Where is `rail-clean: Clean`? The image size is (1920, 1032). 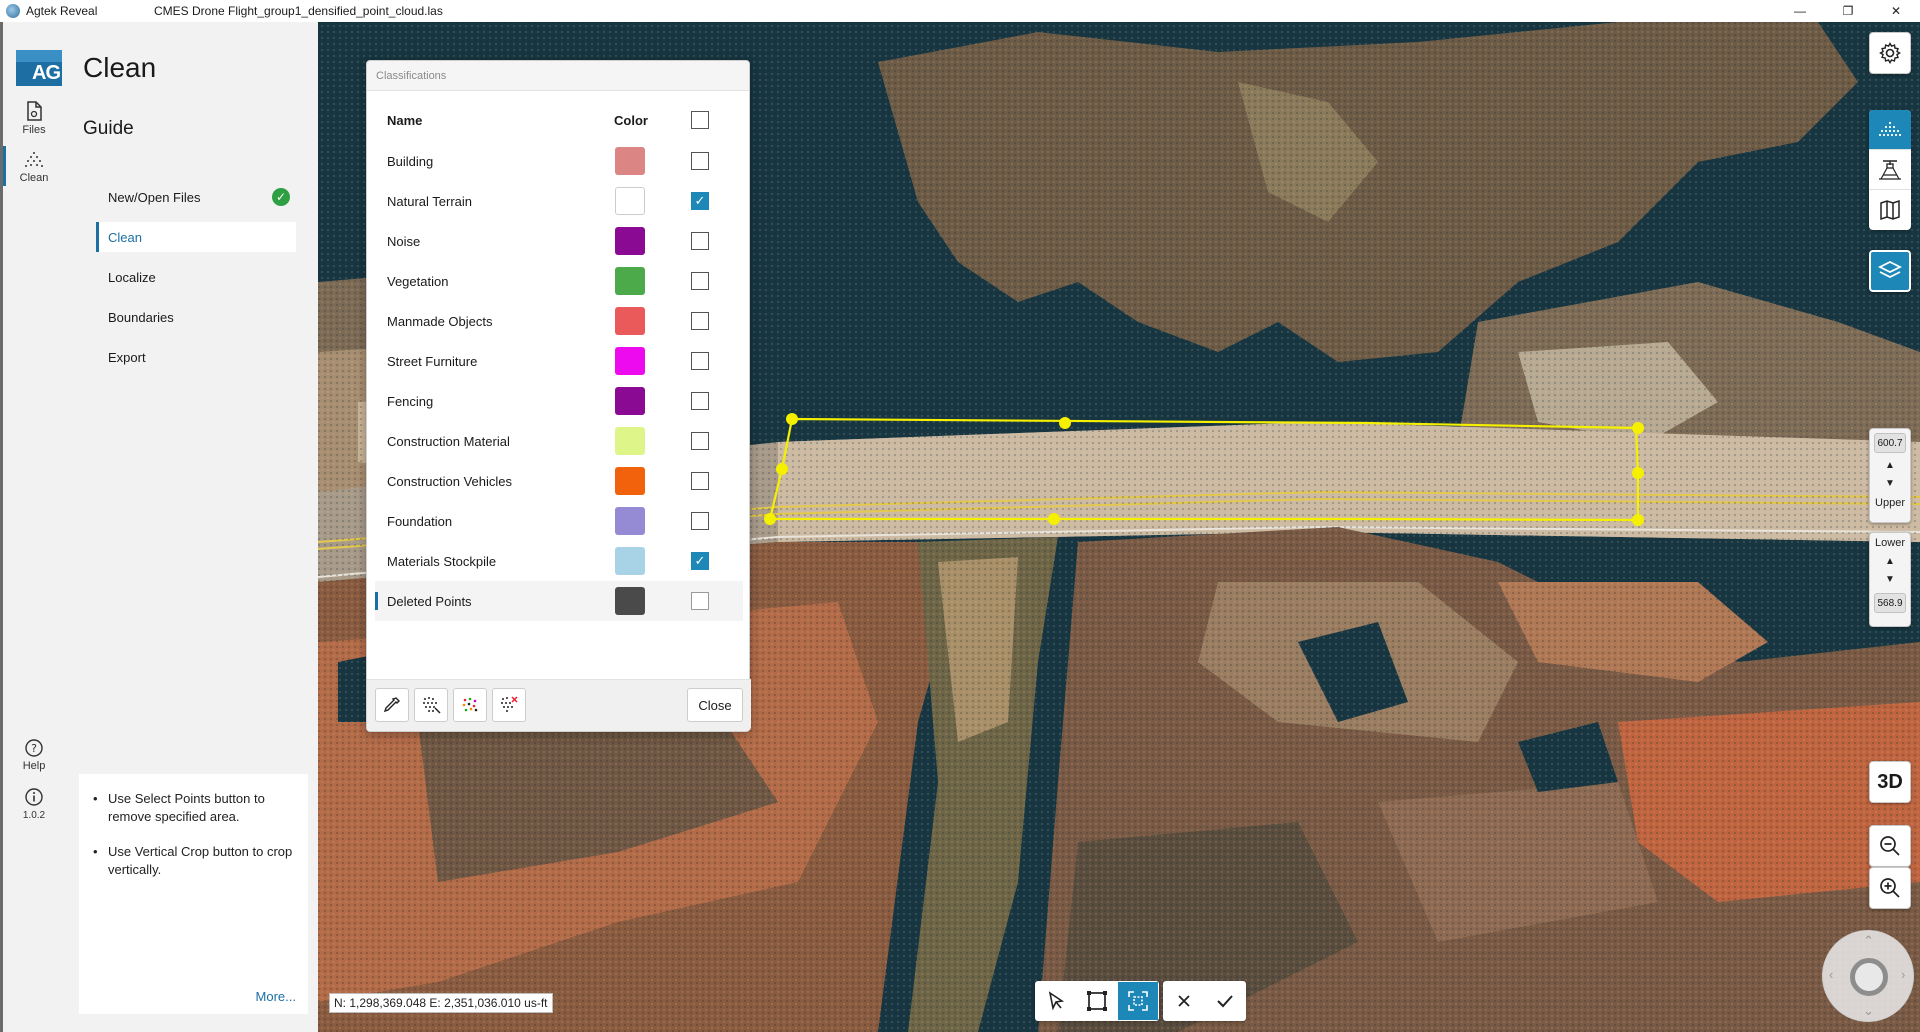 rail-clean: Clean is located at coordinates (32, 166).